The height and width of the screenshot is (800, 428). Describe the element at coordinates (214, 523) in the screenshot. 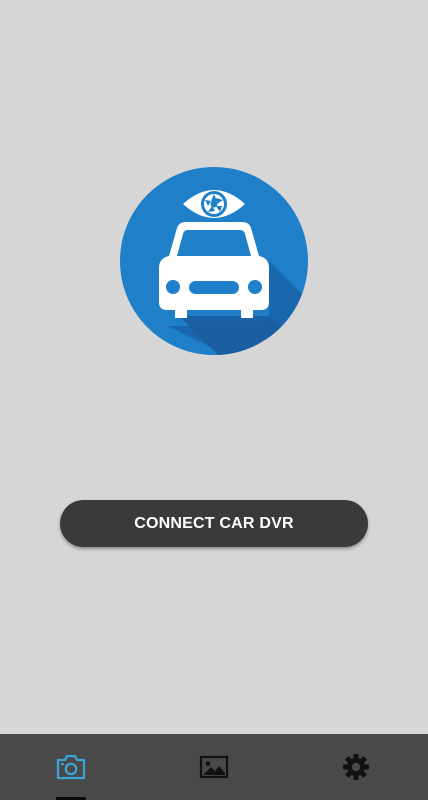

I see `connect-car-dvr-button: CONNECT CAR DVR` at that location.